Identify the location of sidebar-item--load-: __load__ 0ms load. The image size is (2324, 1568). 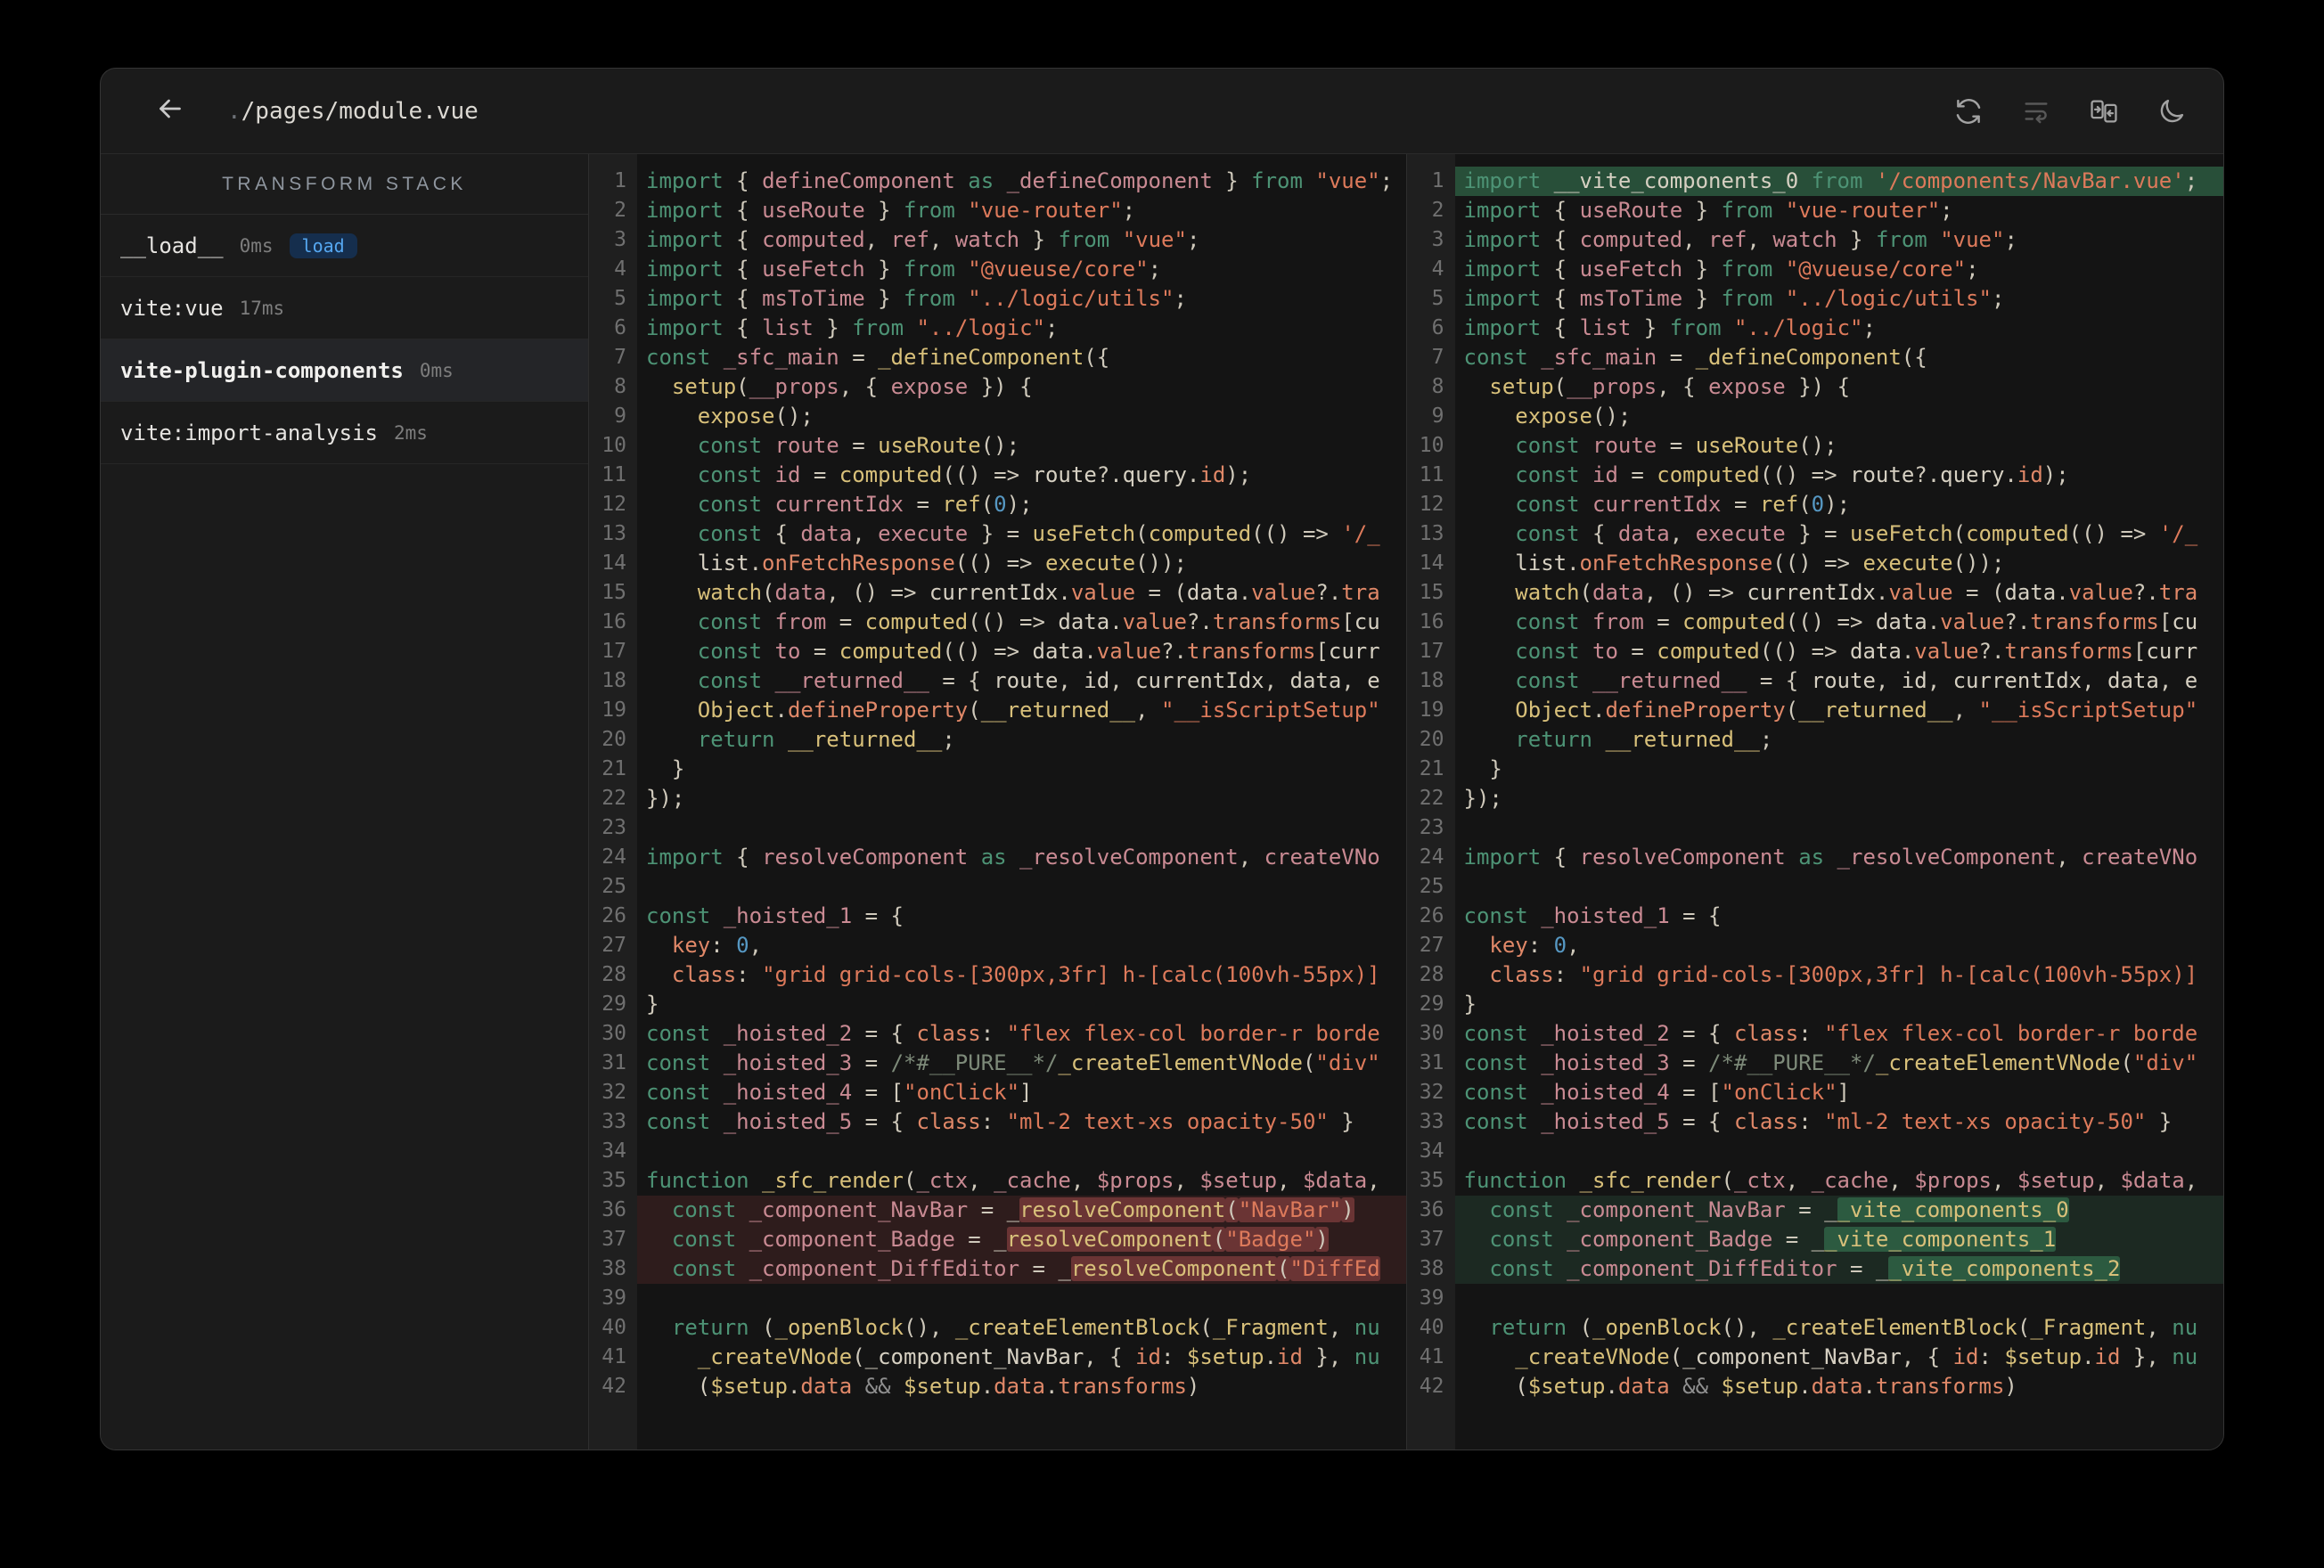
(344, 246).